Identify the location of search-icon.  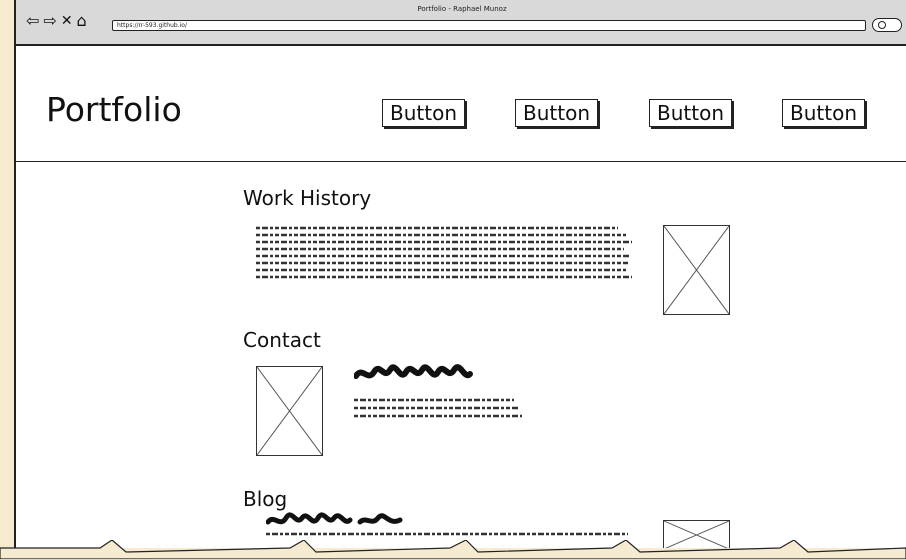
(882, 25).